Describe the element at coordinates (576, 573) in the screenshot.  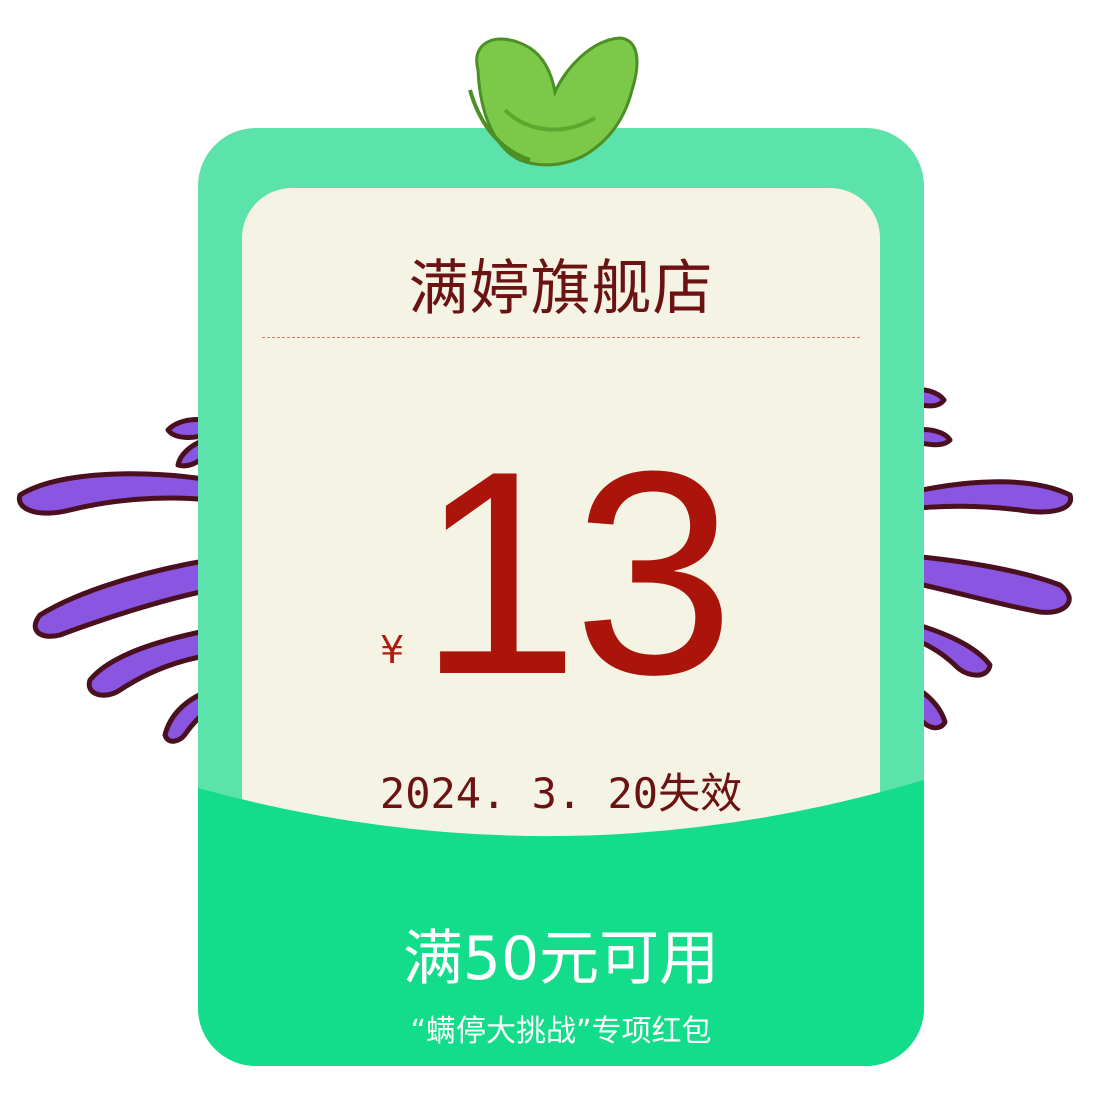
I see `coupon-amount: 13` at that location.